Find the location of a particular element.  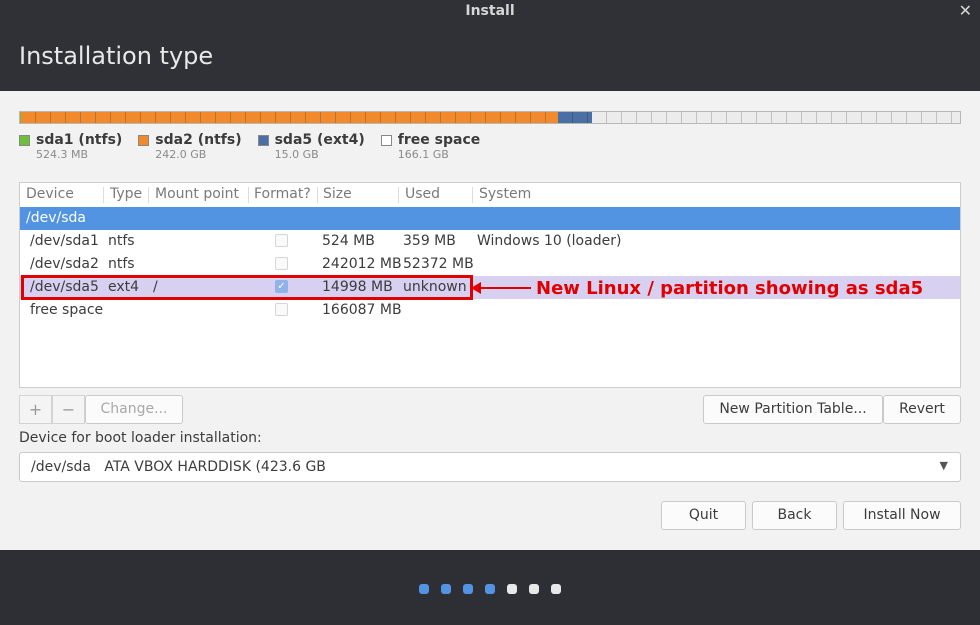

legend-item: sda1 (ntfs) 524.3 MB is located at coordinates (70, 146).